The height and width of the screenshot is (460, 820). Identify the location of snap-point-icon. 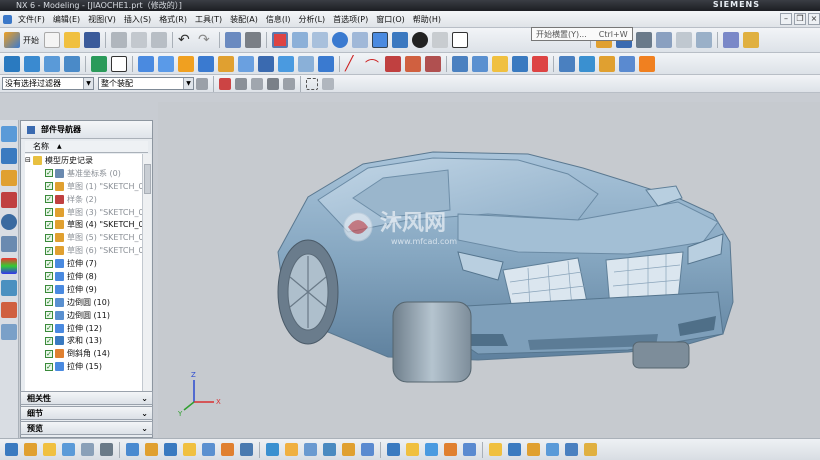
(225, 83).